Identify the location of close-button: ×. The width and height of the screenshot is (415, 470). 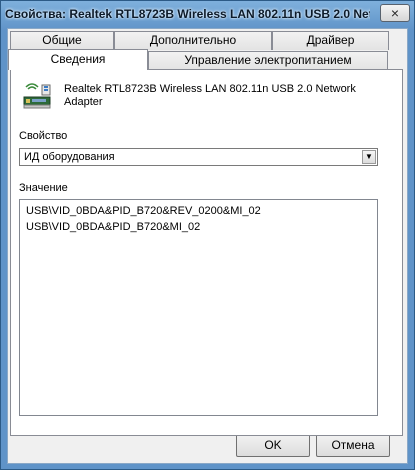
(395, 13).